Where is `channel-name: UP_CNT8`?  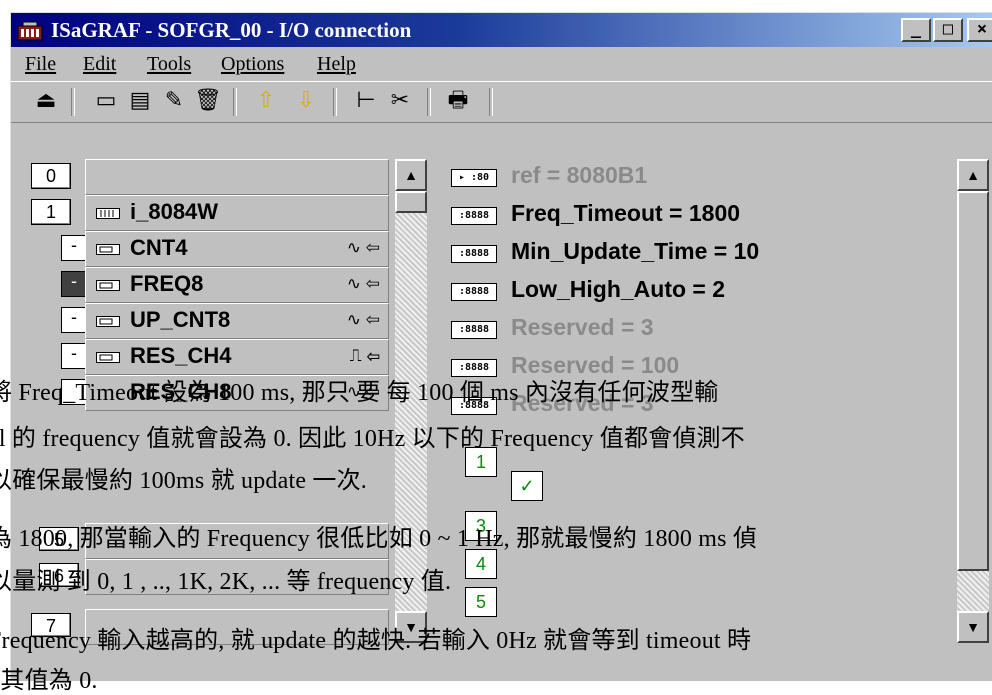 channel-name: UP_CNT8 is located at coordinates (180, 319).